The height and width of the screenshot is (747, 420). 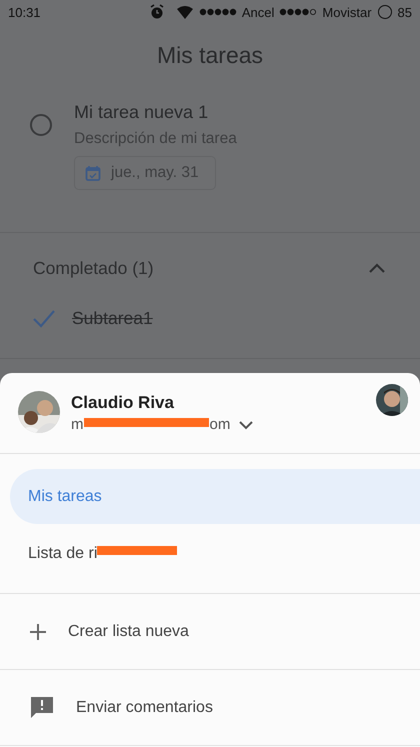 I want to click on calendar-icon, so click(x=93, y=173).